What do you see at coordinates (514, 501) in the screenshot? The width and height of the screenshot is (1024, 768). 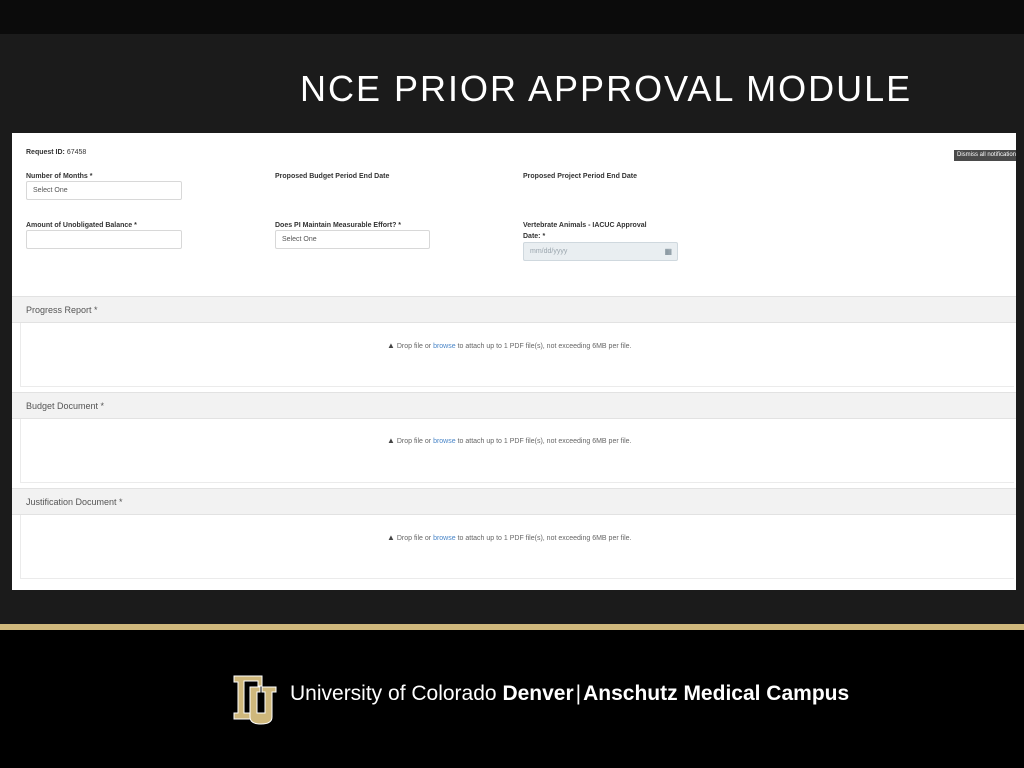 I see `justification-document-header: Justification Document *` at bounding box center [514, 501].